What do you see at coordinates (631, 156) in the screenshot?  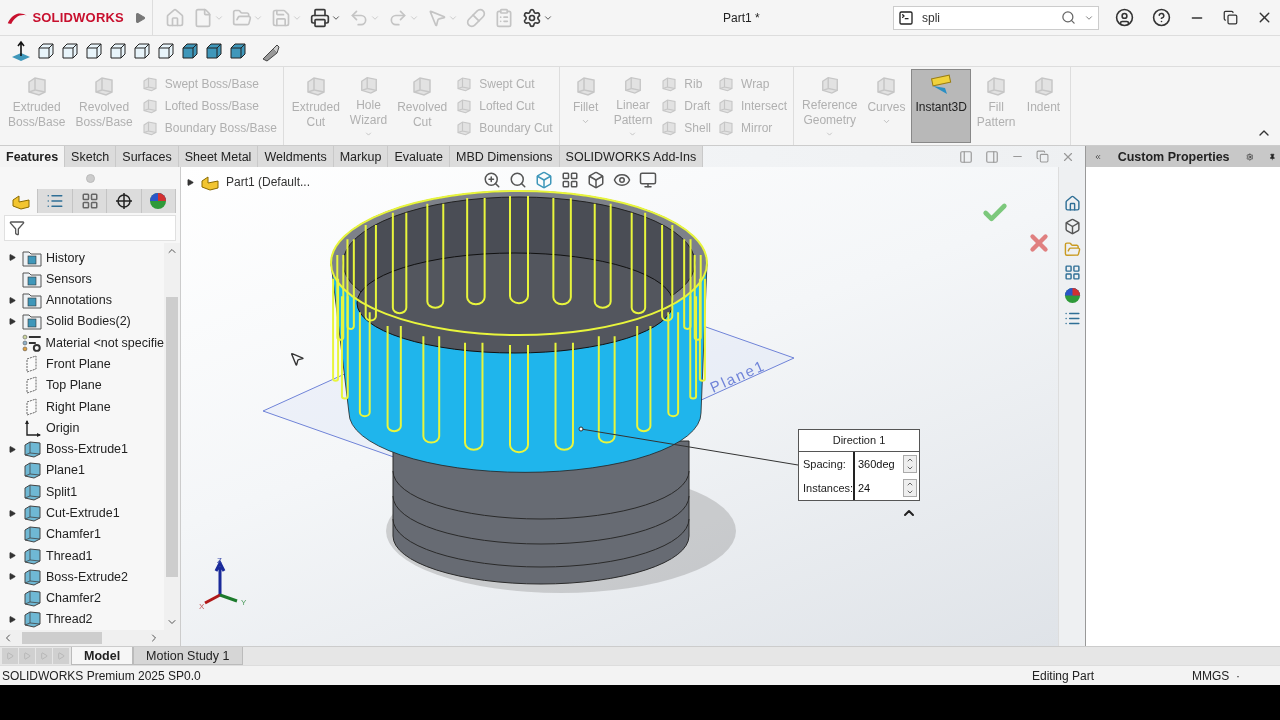 I see `command-tab: SOLIDWORKS Add-Ins` at bounding box center [631, 156].